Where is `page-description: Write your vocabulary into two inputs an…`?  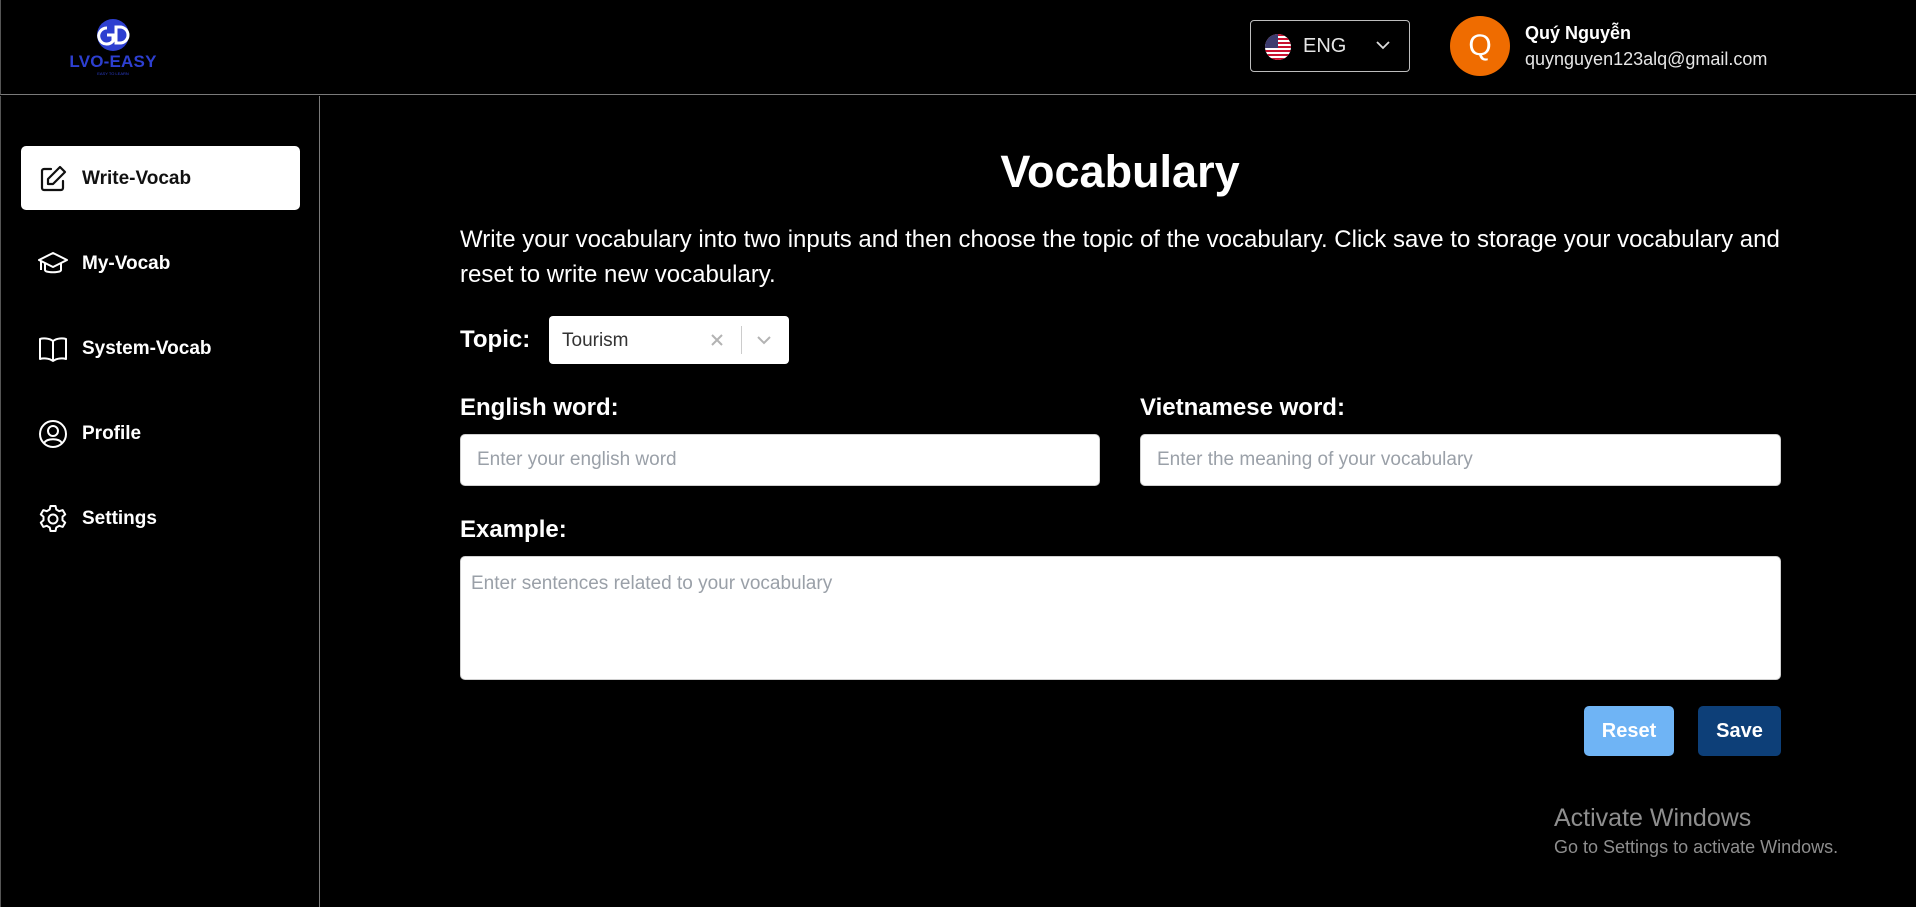
page-description: Write your vocabulary into two inputs an… is located at coordinates (1120, 257).